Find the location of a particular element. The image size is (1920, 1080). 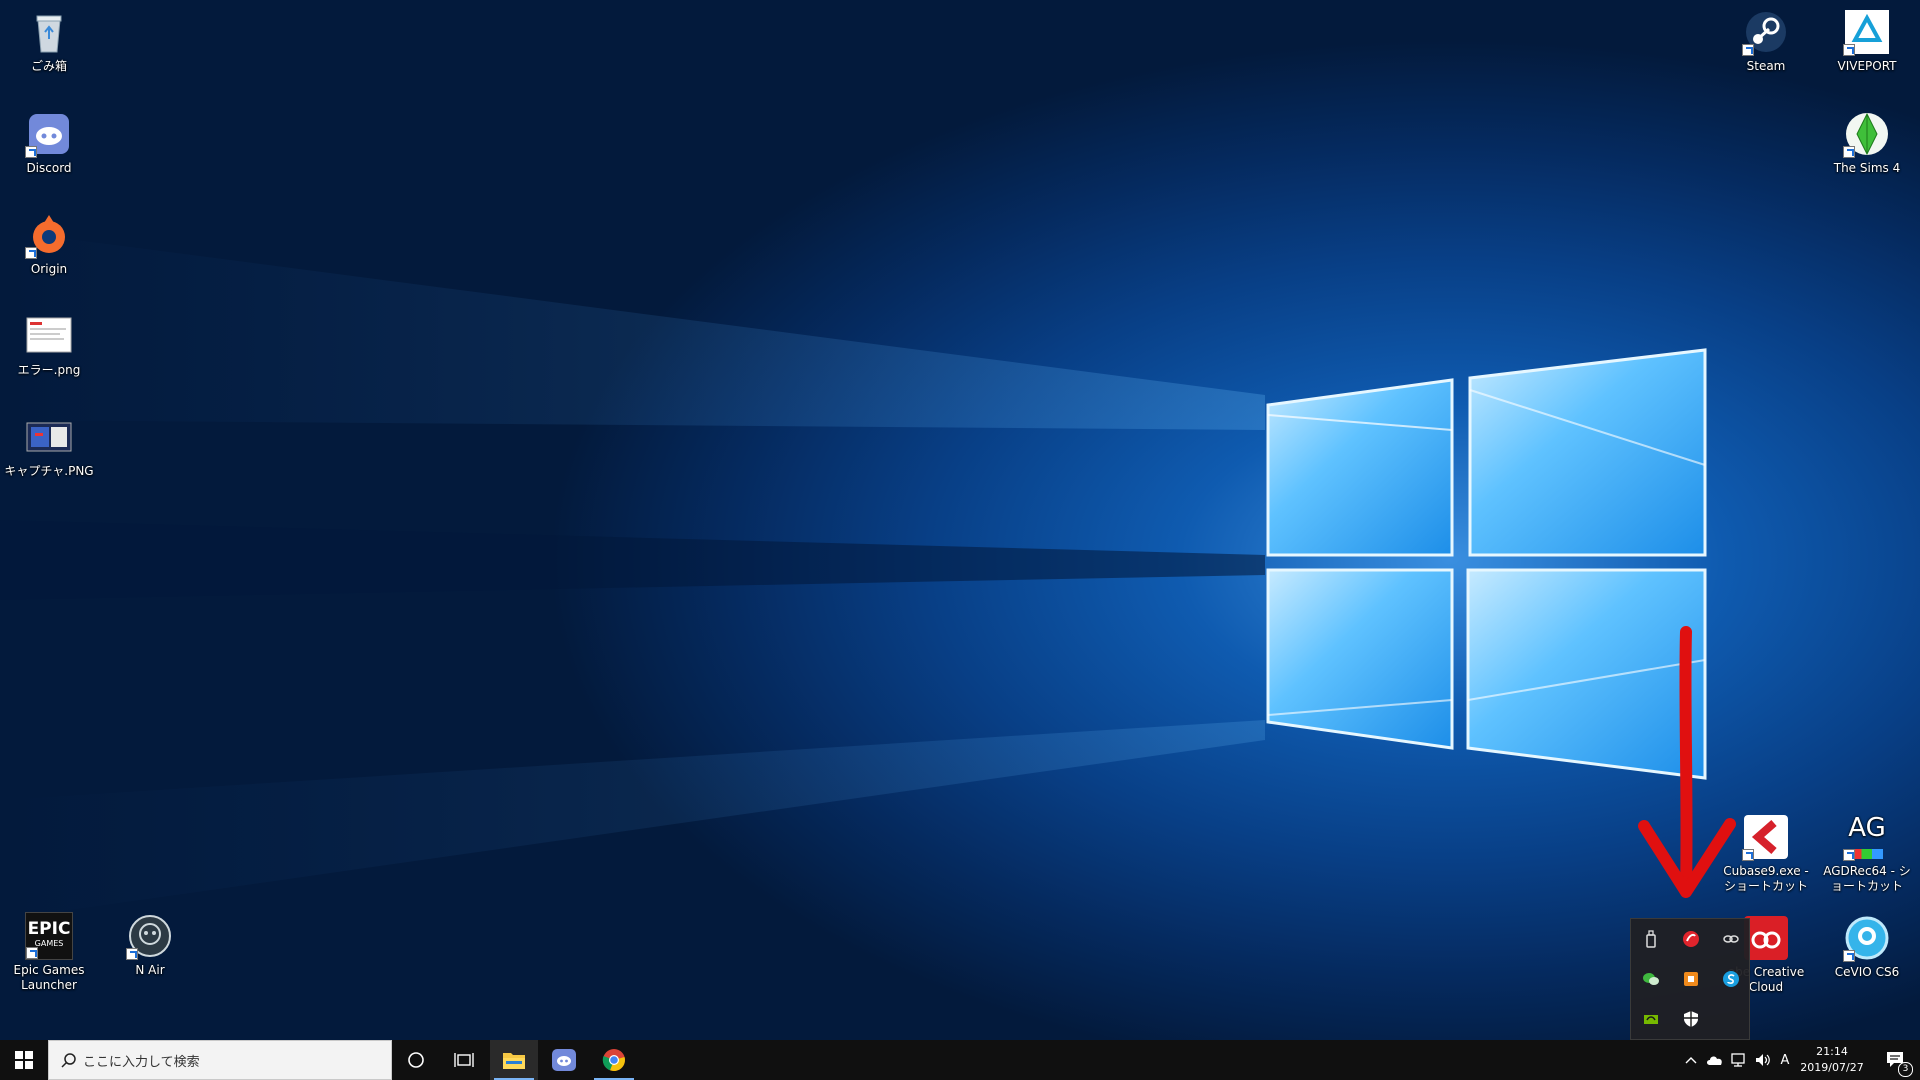

desktop-icon-discord: Discord is located at coordinates (49, 143).